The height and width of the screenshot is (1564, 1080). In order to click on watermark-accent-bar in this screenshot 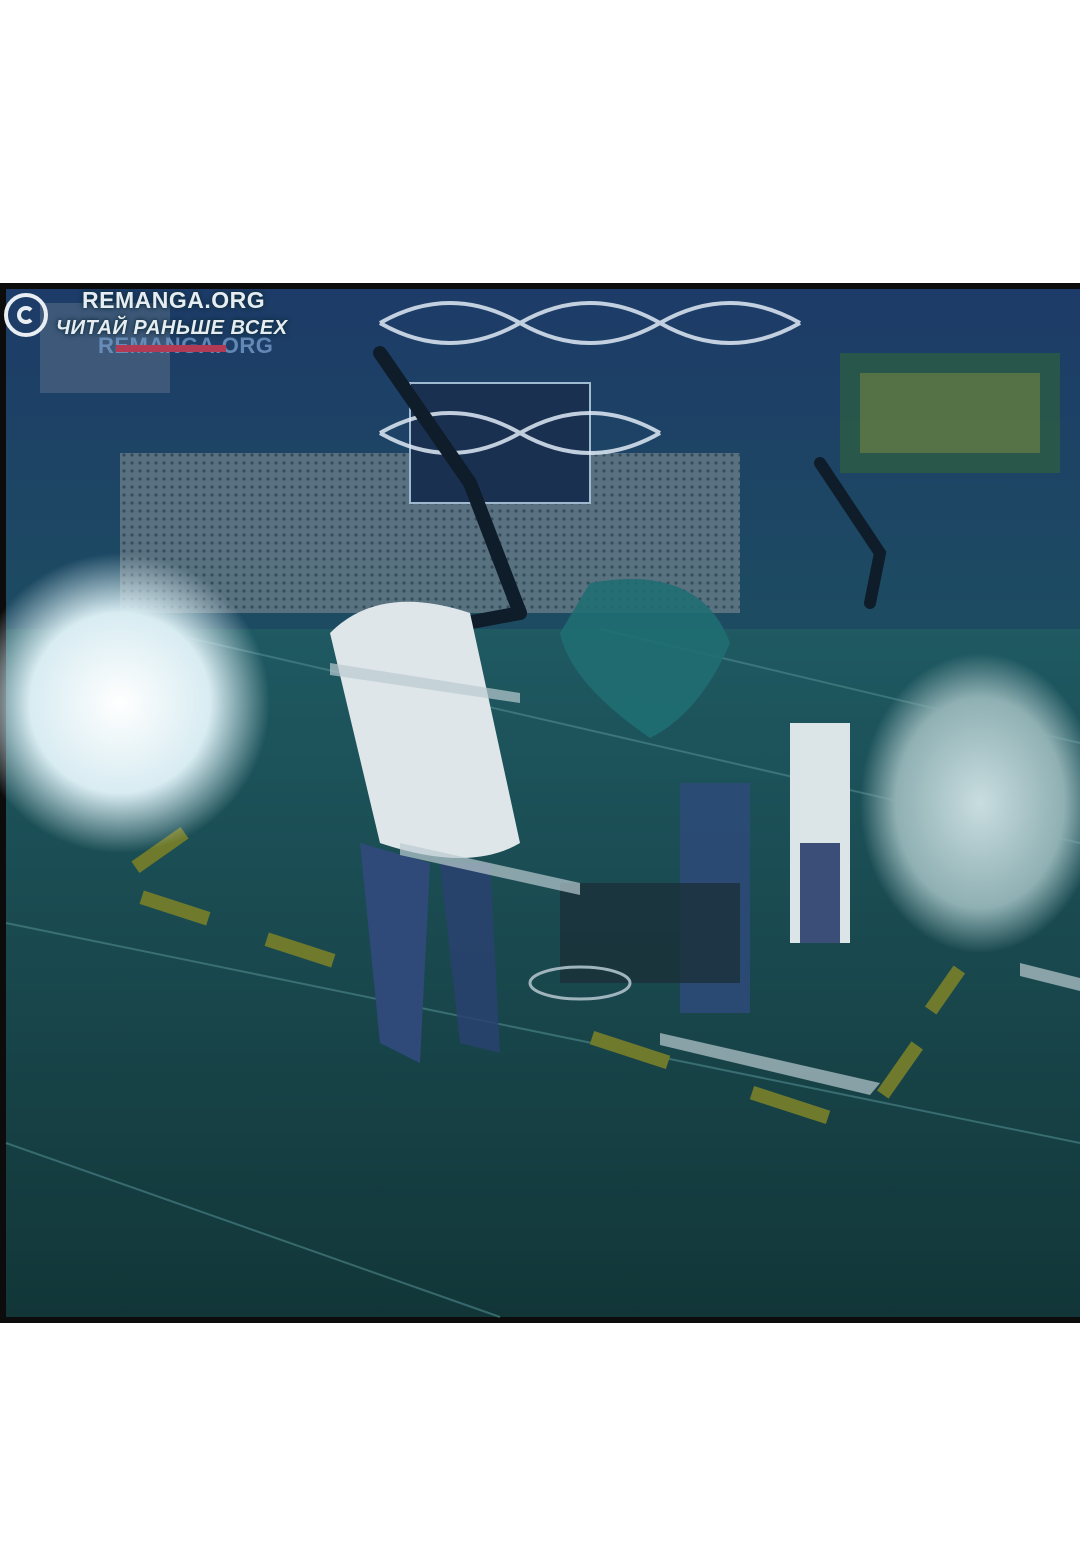, I will do `click(171, 348)`.